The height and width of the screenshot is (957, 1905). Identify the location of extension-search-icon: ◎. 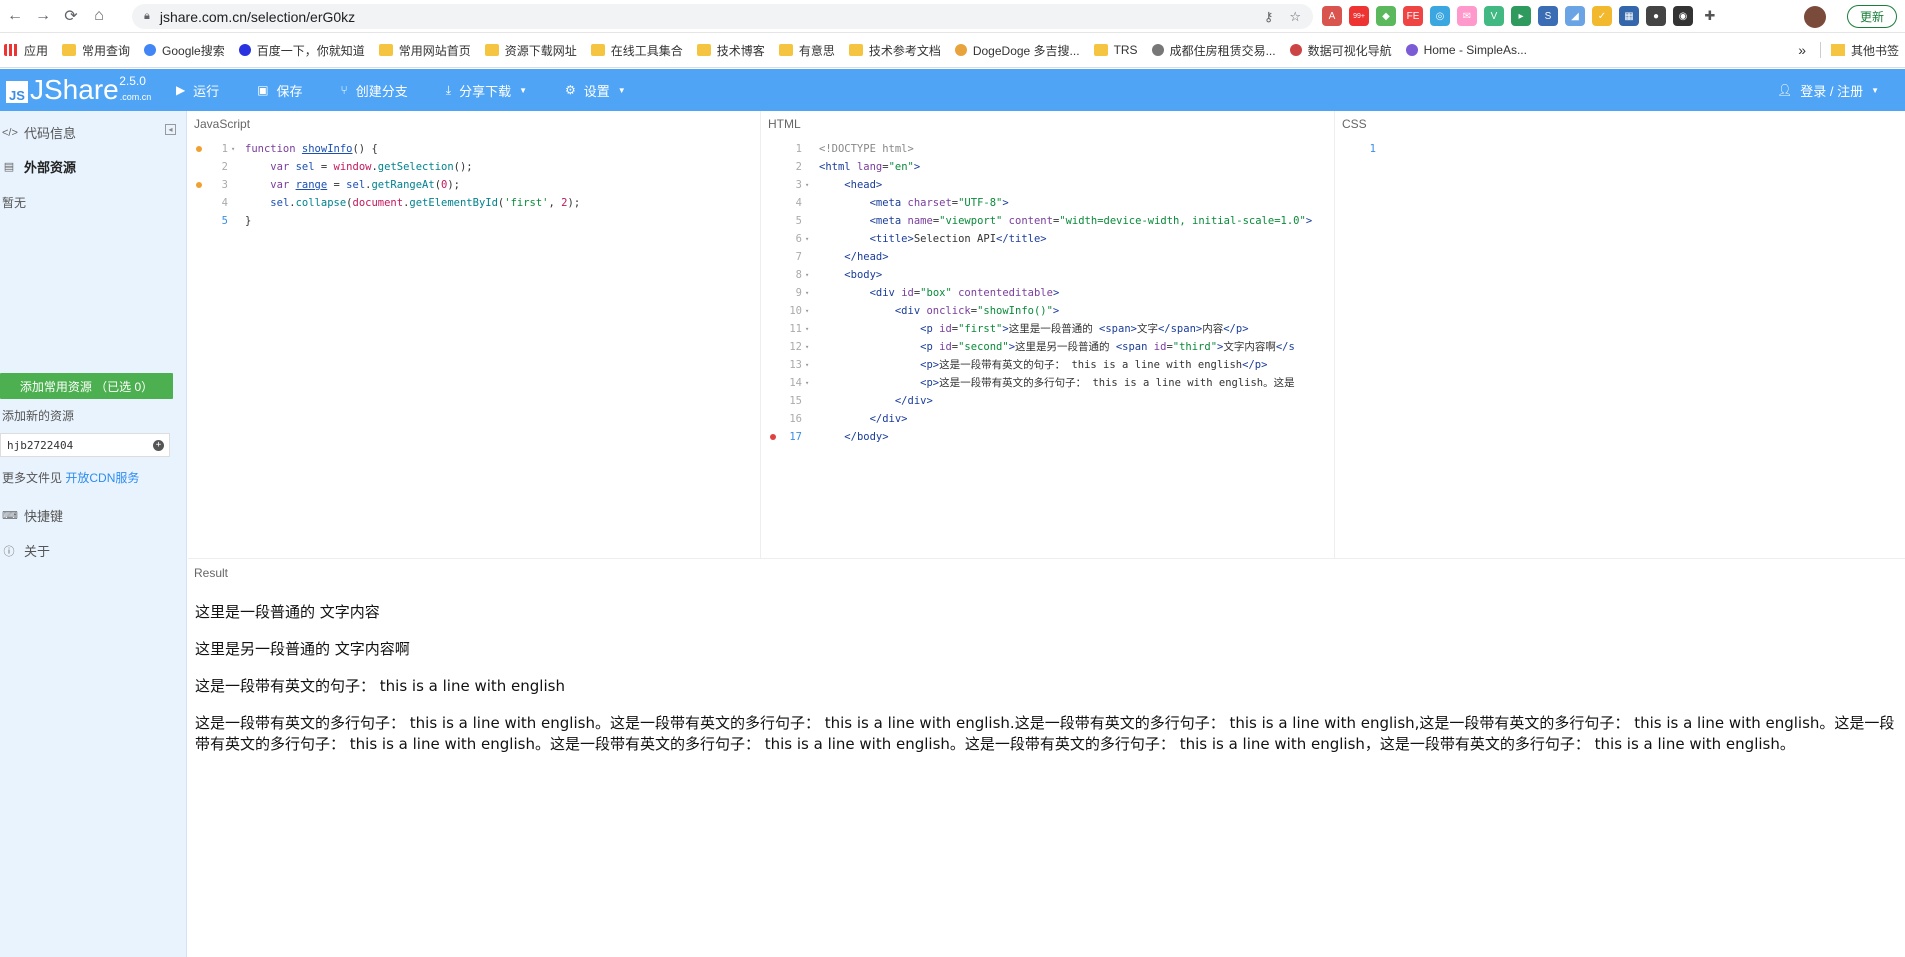
(1440, 16).